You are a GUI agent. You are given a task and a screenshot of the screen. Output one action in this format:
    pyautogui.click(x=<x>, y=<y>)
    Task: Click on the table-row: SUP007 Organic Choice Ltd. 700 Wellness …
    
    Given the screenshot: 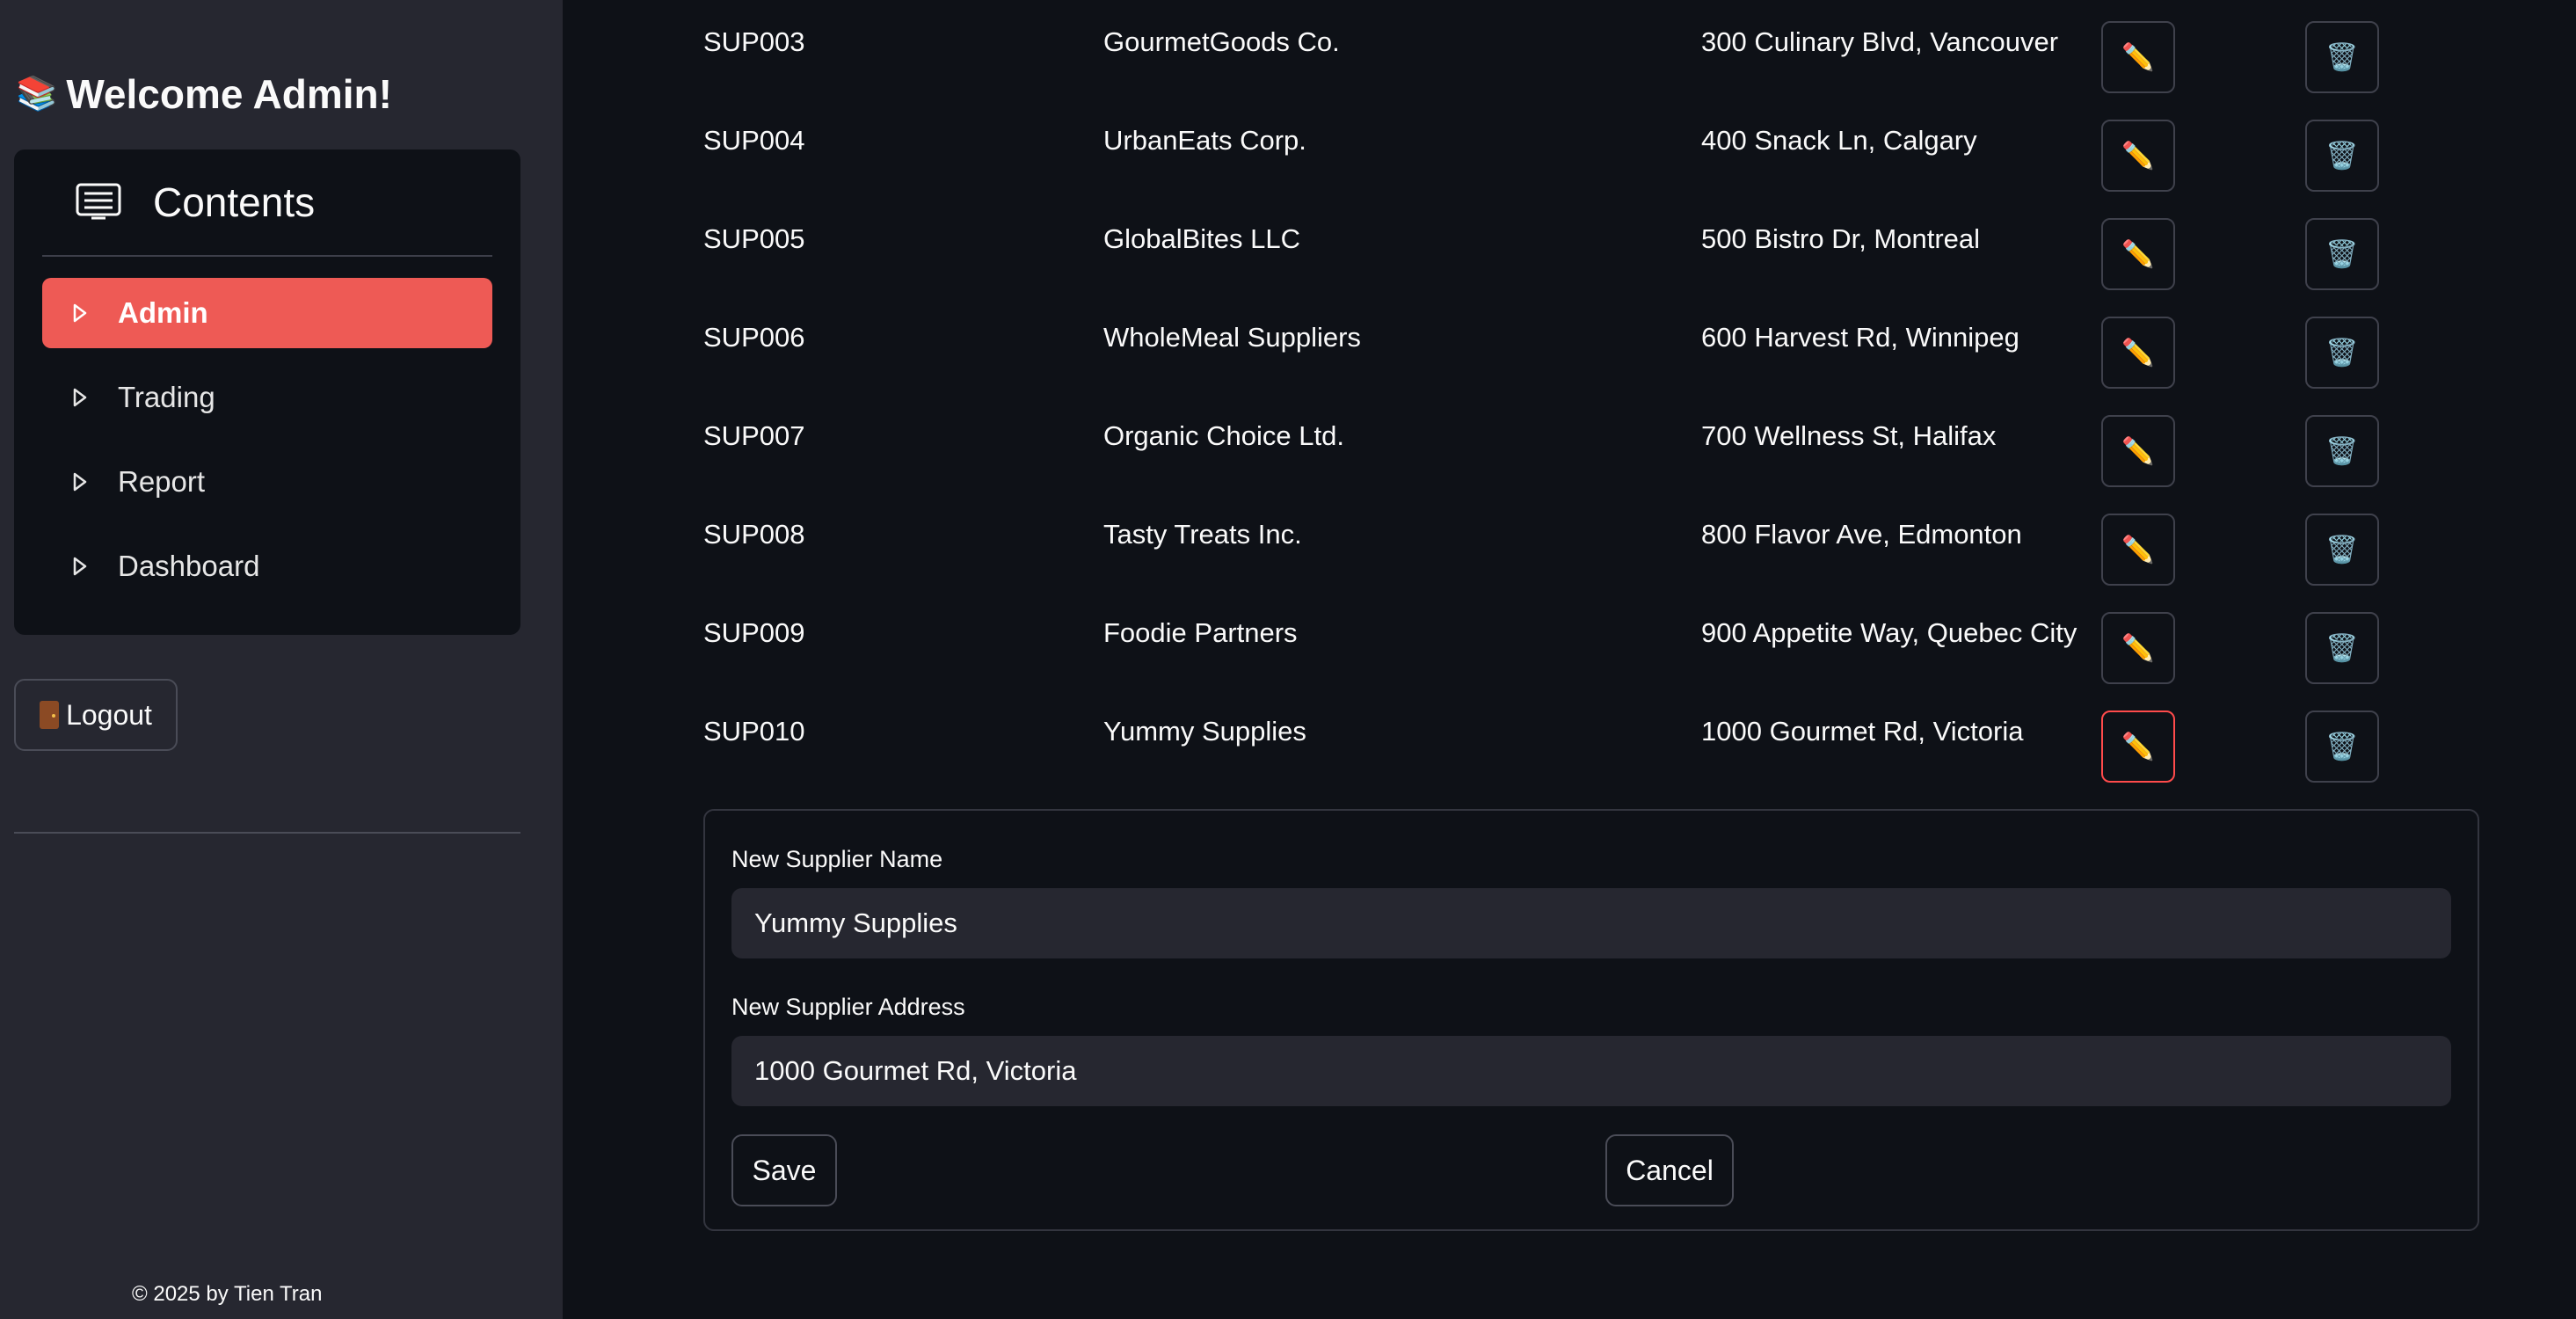 What is the action you would take?
    pyautogui.click(x=1288, y=443)
    